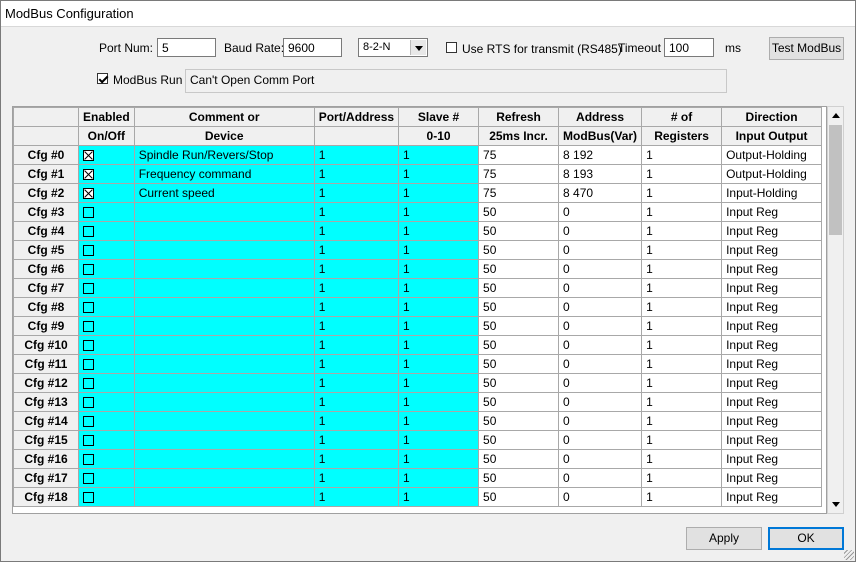 The image size is (856, 562). Describe the element at coordinates (835, 180) in the screenshot. I see `scroll-thumb` at that location.